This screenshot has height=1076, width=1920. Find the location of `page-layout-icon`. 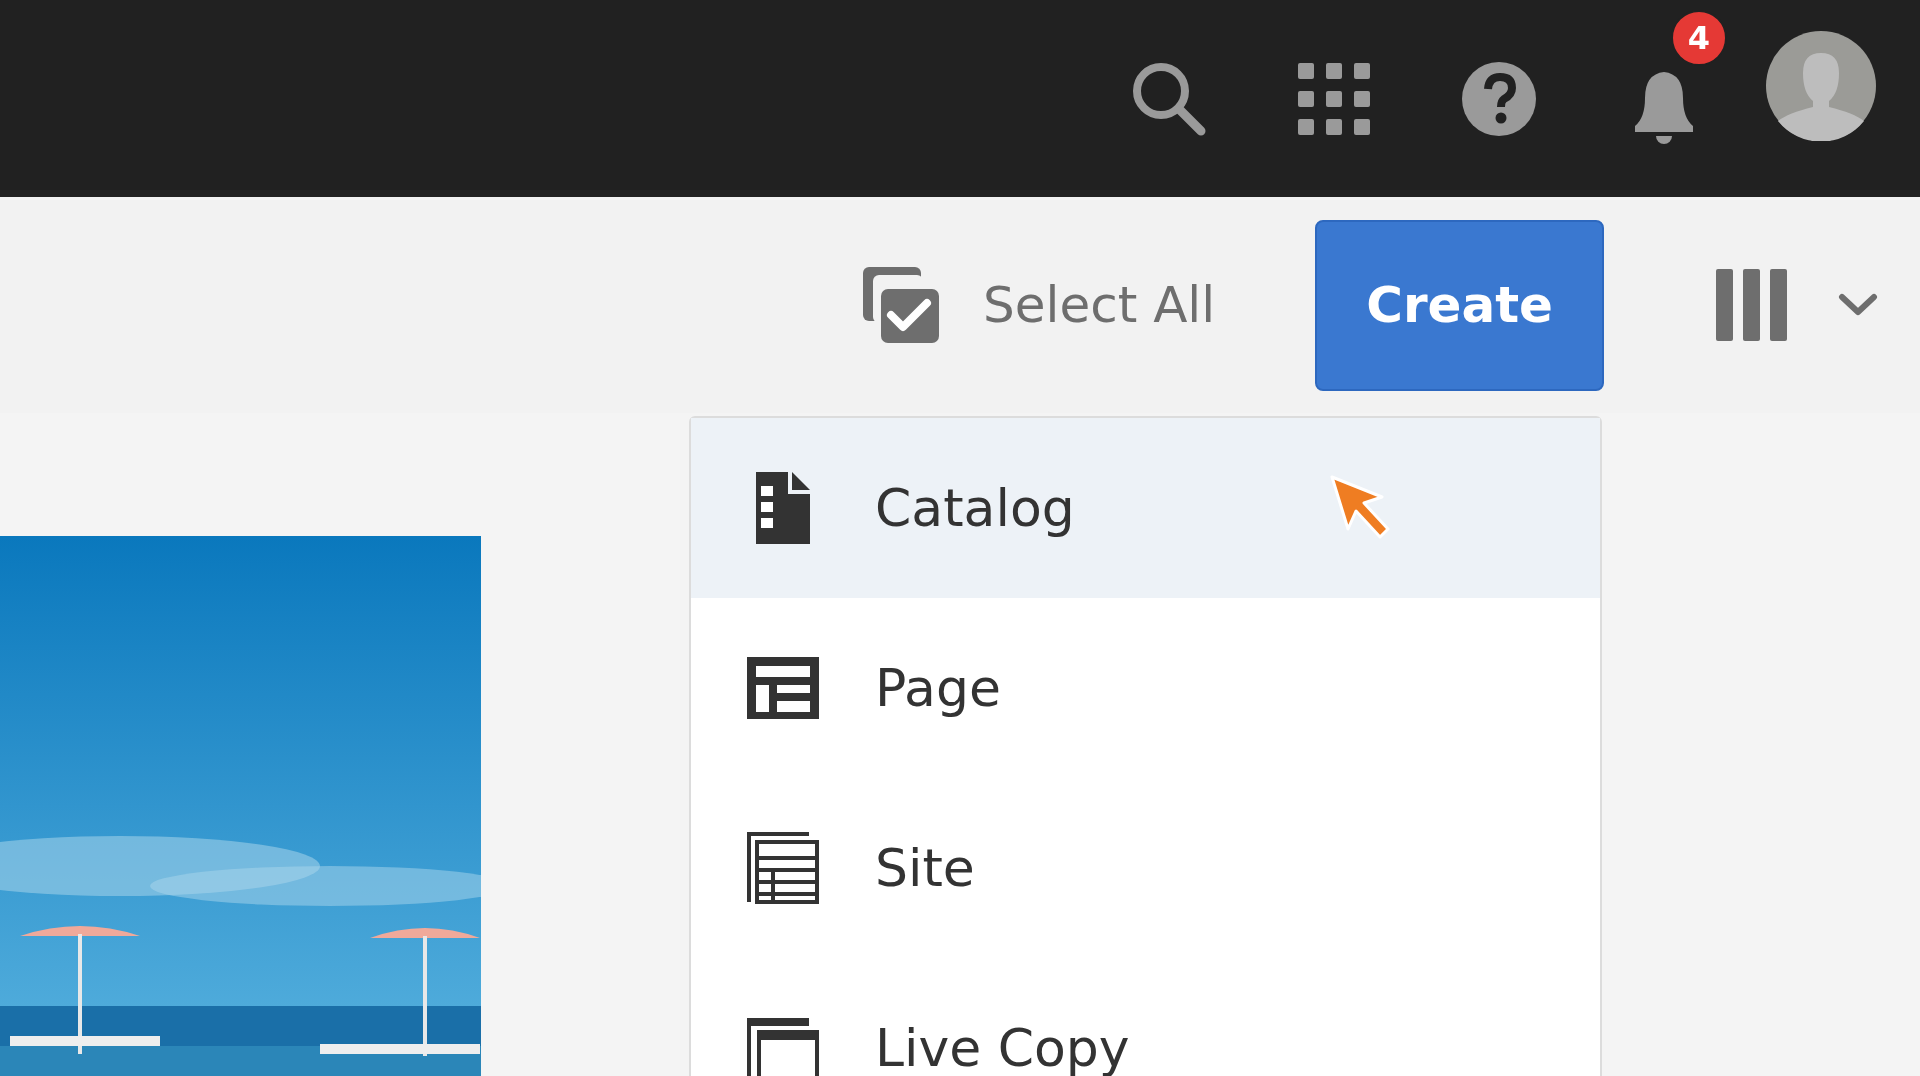

page-layout-icon is located at coordinates (783, 688).